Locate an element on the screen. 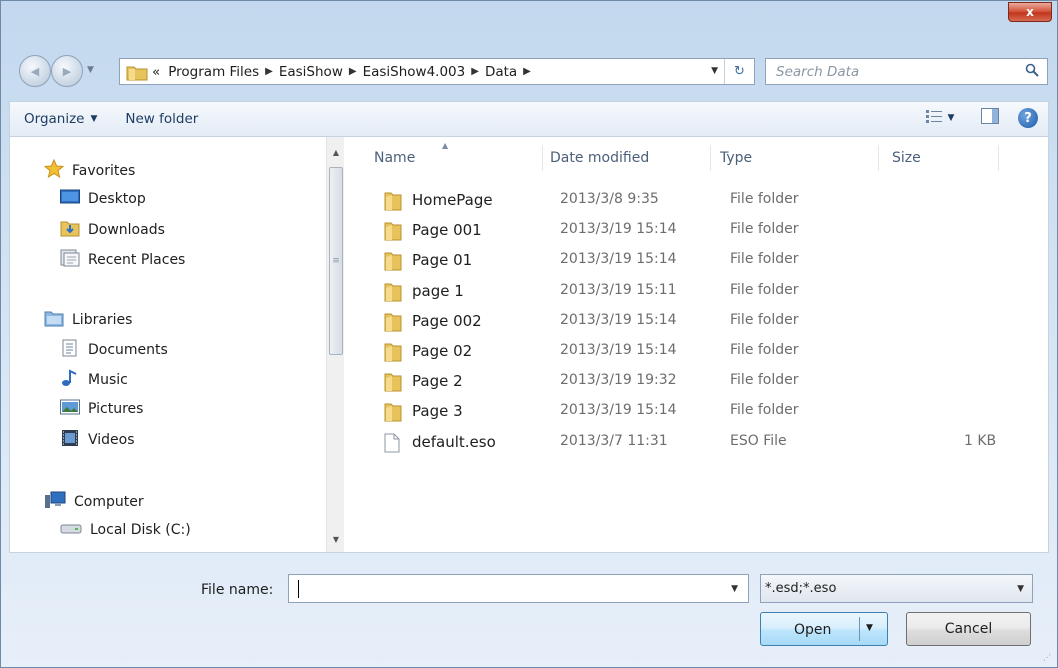 This screenshot has width=1058, height=668. cancel-button: Cancel is located at coordinates (968, 629).